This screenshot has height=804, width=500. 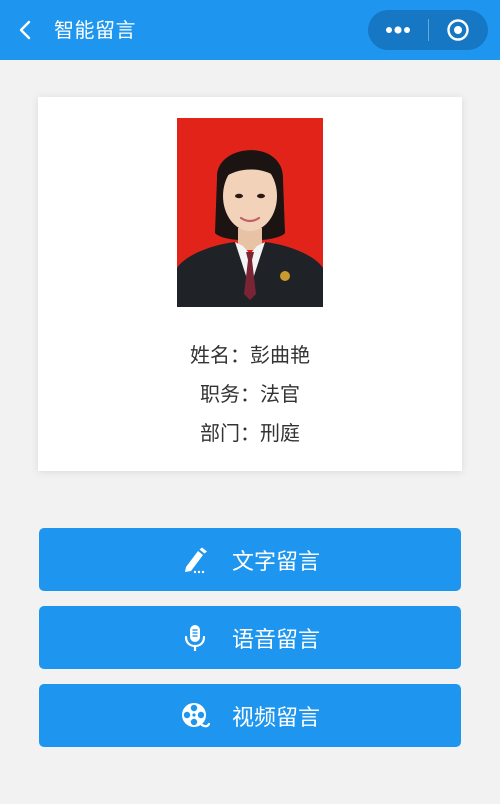 What do you see at coordinates (195, 560) in the screenshot?
I see `pencil-icon` at bounding box center [195, 560].